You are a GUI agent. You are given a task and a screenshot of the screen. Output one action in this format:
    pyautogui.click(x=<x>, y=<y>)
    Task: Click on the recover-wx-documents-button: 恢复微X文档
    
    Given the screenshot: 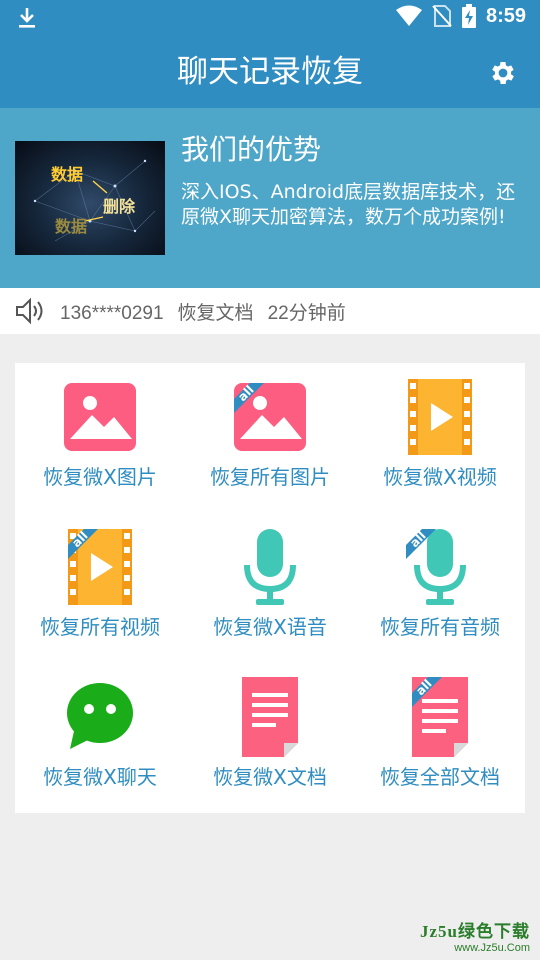 What is the action you would take?
    pyautogui.click(x=270, y=738)
    